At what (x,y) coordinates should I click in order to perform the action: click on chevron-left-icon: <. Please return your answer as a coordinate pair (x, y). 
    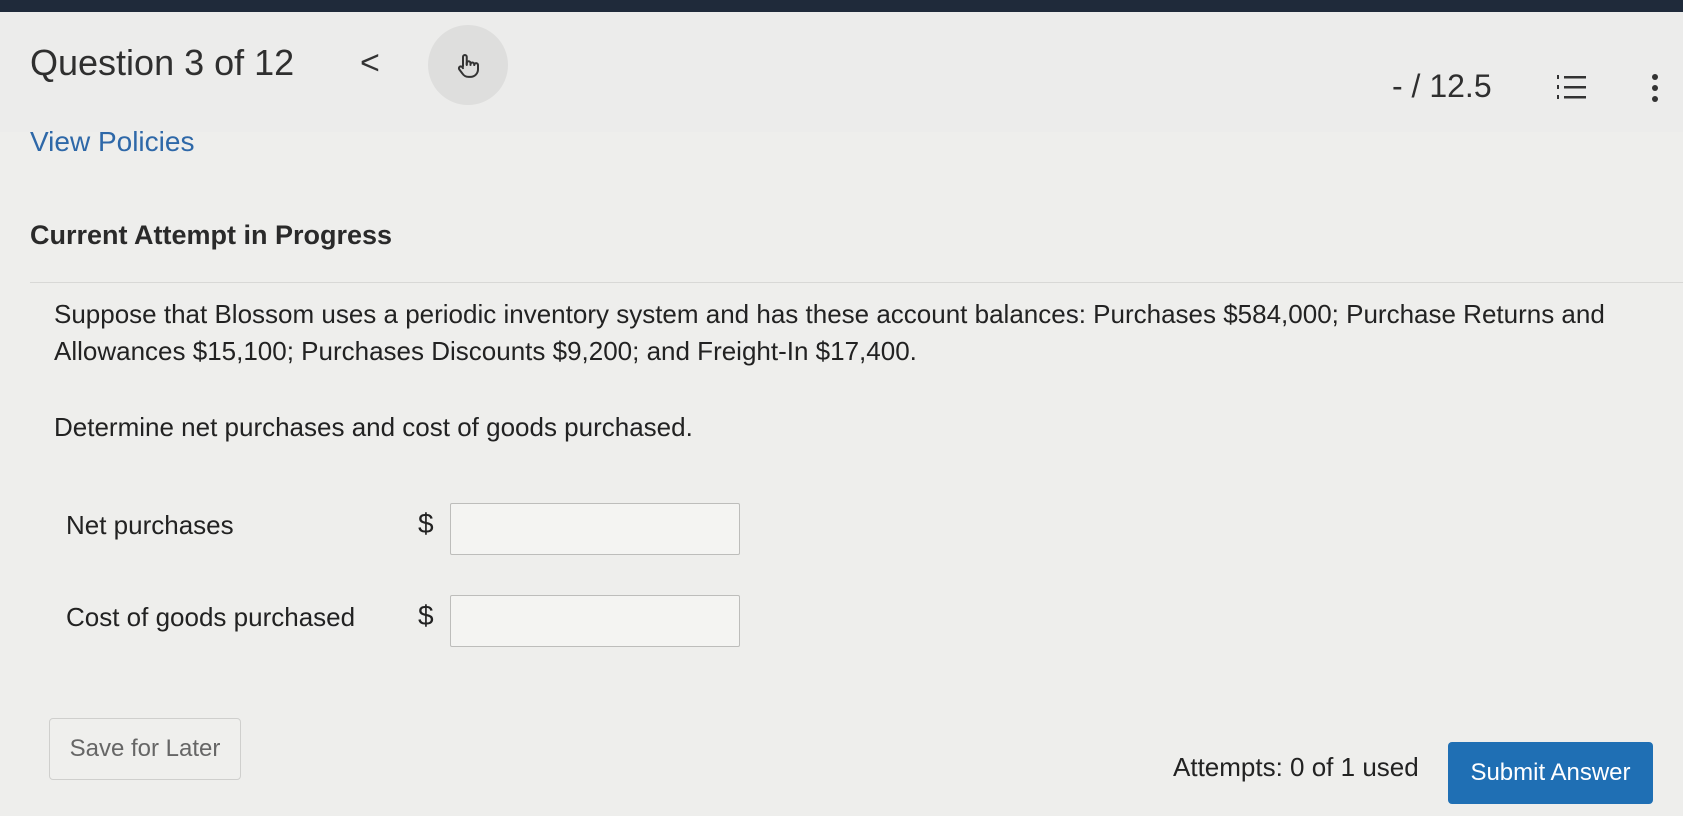
    Looking at the image, I should click on (370, 63).